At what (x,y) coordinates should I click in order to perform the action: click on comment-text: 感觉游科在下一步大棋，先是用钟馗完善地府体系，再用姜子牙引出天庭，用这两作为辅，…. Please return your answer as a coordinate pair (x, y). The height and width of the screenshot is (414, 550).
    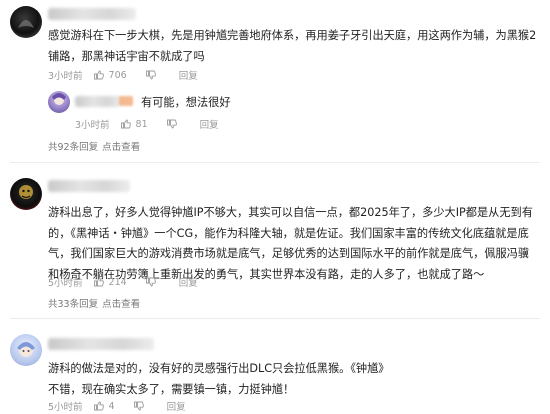
    Looking at the image, I should click on (292, 46).